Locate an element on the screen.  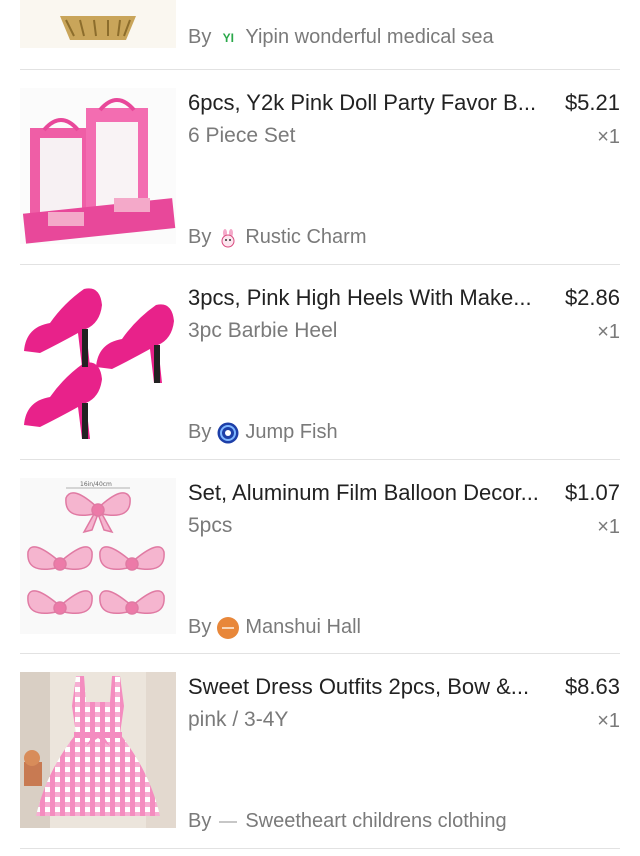
seller-name: Yipin wonderful medical sea is located at coordinates (369, 37).